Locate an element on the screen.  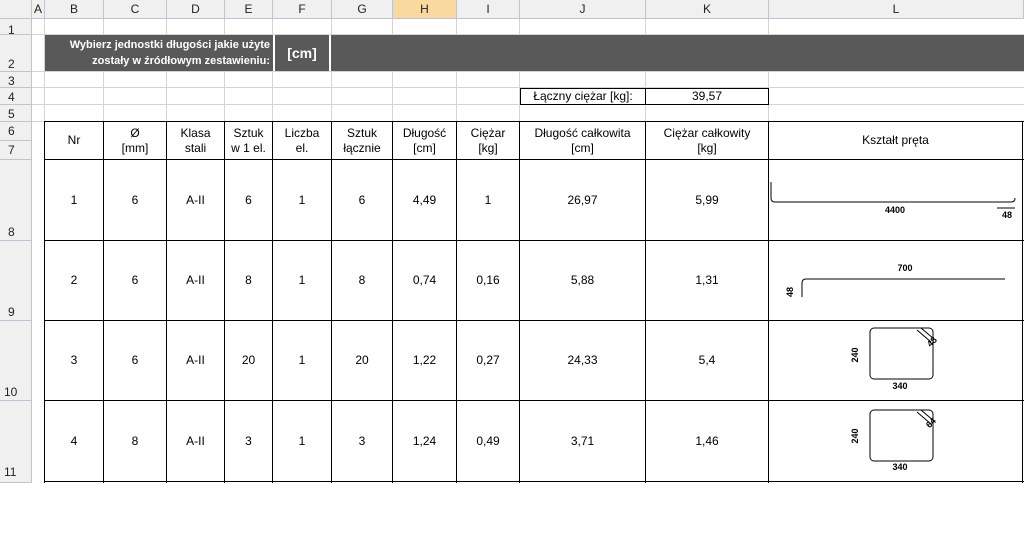
hdr-weight-l1: Ciężar is located at coordinates (488, 132).